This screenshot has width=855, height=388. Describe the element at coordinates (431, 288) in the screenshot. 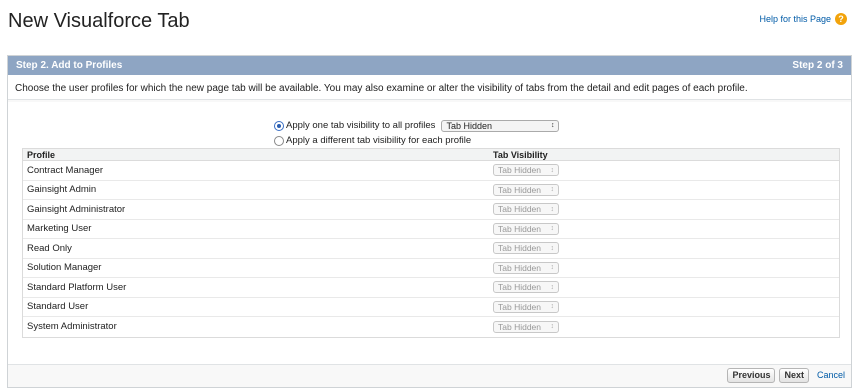

I see `table-row: Standard Platform User Tab Hidden ↕` at that location.